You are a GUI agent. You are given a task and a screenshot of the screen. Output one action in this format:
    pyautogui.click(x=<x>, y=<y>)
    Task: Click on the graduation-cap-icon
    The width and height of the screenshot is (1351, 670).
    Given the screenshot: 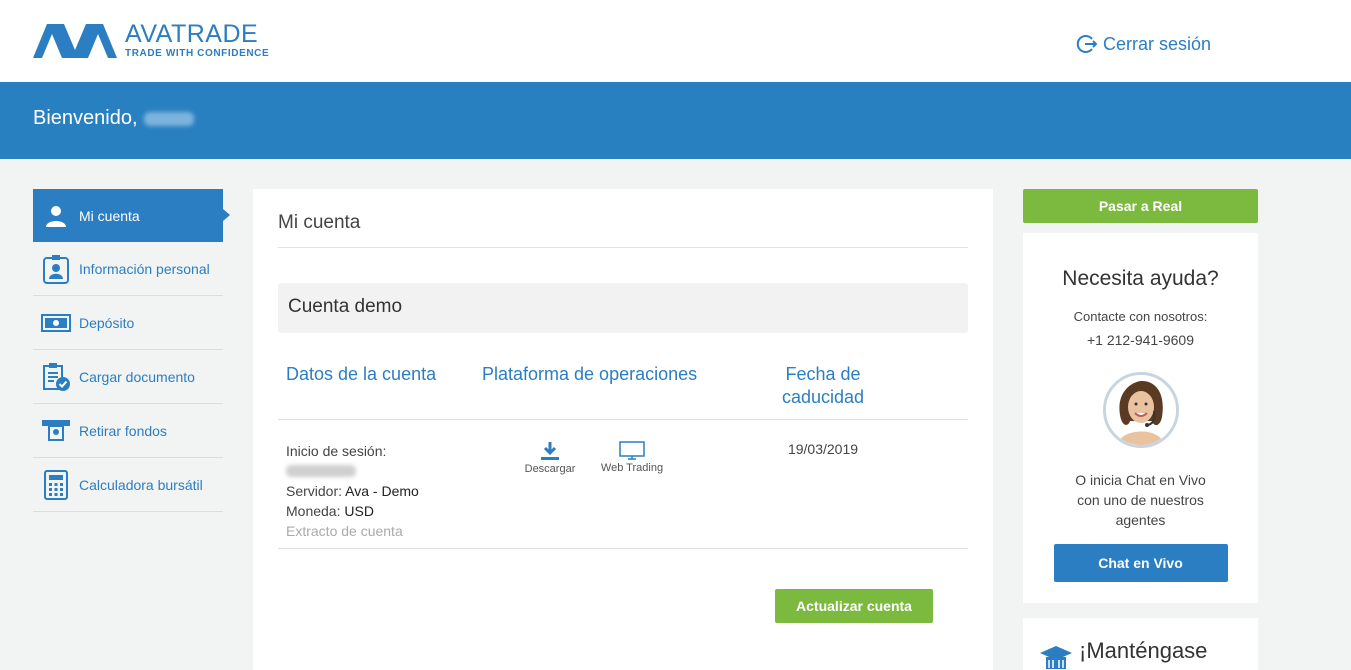 What is the action you would take?
    pyautogui.click(x=1056, y=657)
    